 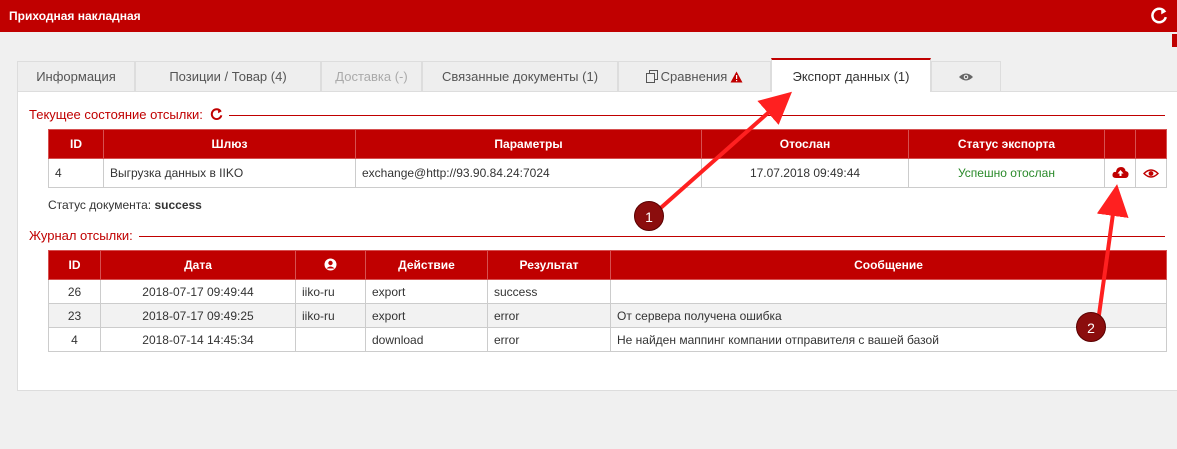 What do you see at coordinates (426, 339) in the screenshot?
I see `cell-action: download` at bounding box center [426, 339].